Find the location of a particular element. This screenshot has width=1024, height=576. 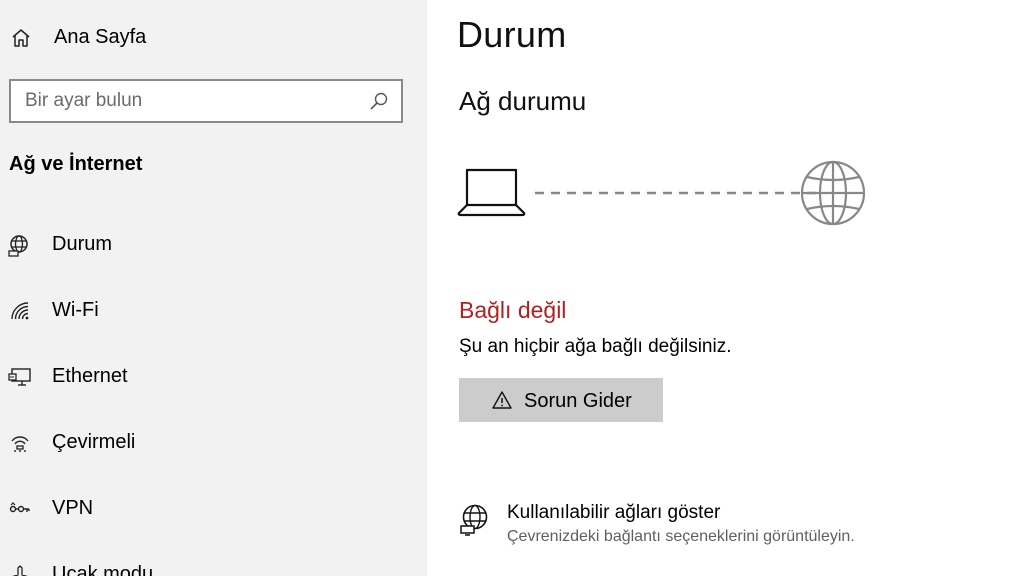

search-box is located at coordinates (206, 101).